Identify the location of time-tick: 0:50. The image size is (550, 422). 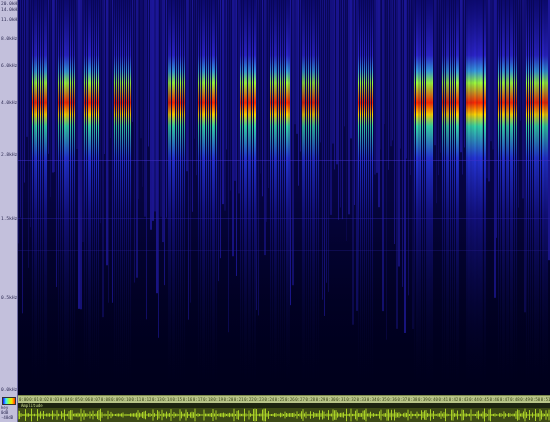
(535, 399).